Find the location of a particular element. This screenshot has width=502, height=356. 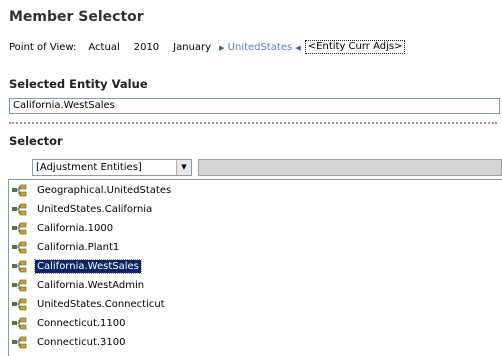

list-item-label: Connecticut.1100 is located at coordinates (81, 323).